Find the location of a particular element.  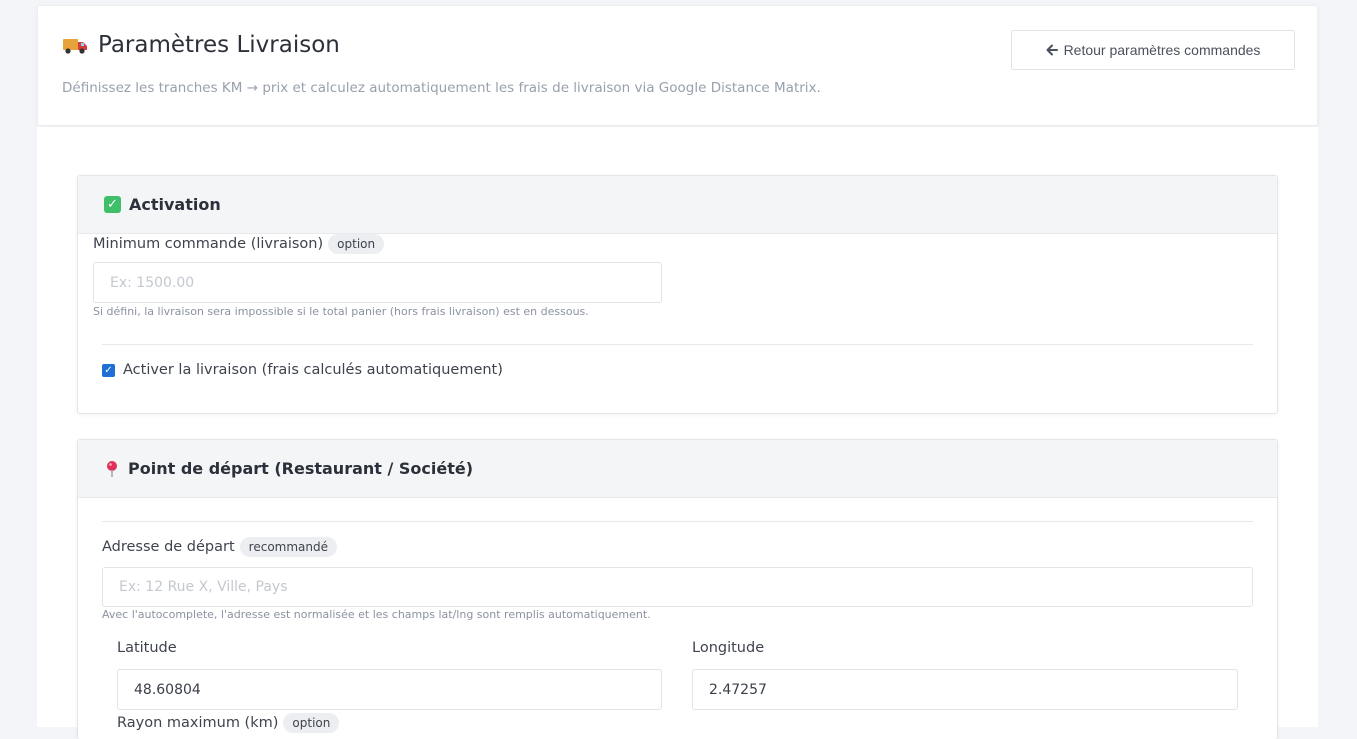

min-order-label: Minimum commande (livraison) option is located at coordinates (239, 244).